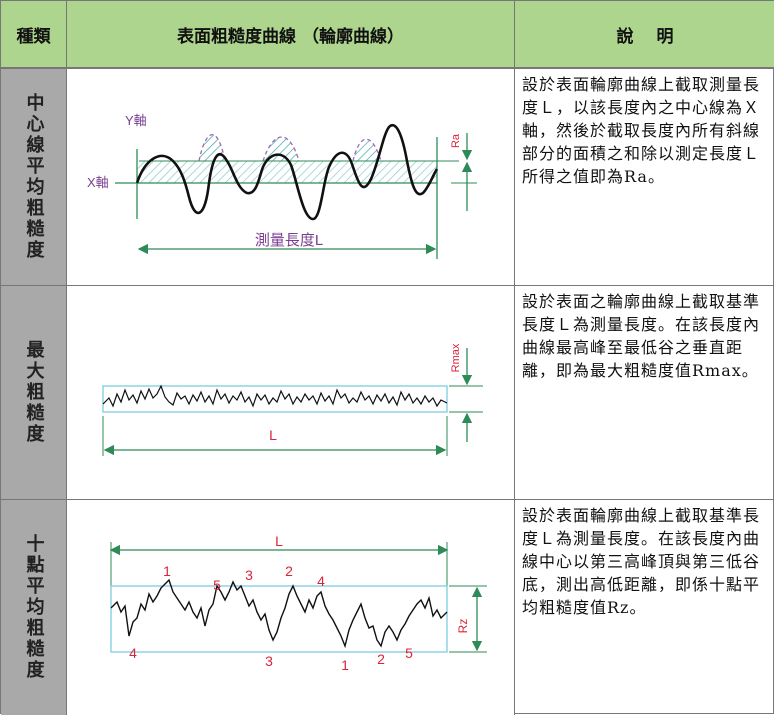 Image resolution: width=774 pixels, height=715 pixels. I want to click on header-description: 說 明, so click(644, 35).